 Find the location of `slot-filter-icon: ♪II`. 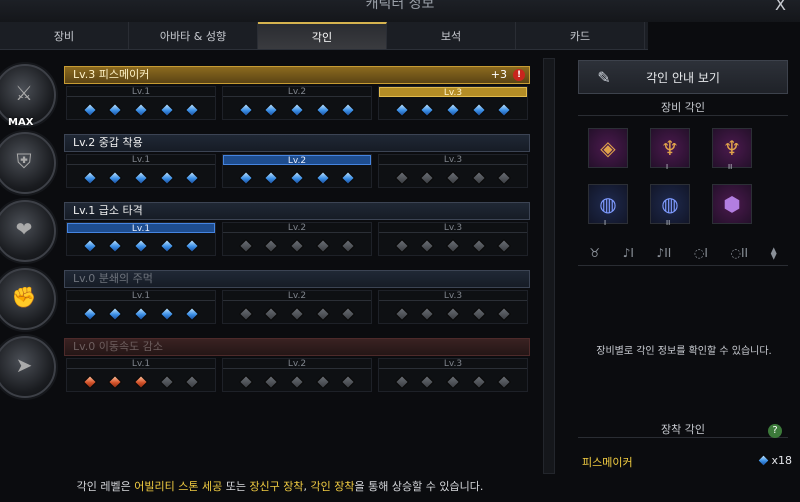

slot-filter-icon: ♪II is located at coordinates (664, 255).